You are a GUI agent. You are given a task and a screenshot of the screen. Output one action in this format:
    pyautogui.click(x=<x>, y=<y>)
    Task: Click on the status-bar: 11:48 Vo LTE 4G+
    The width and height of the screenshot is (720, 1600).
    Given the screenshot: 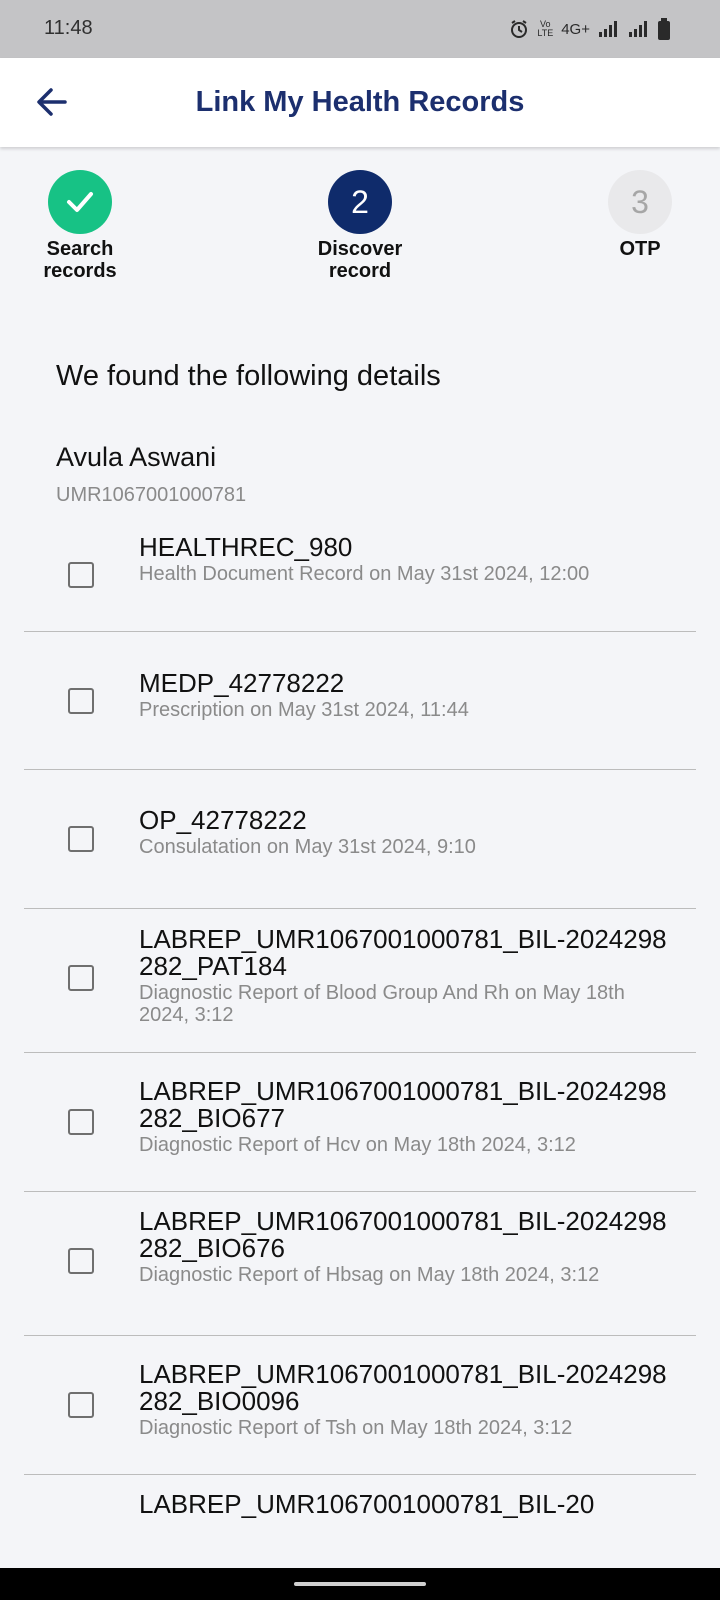 What is the action you would take?
    pyautogui.click(x=360, y=29)
    